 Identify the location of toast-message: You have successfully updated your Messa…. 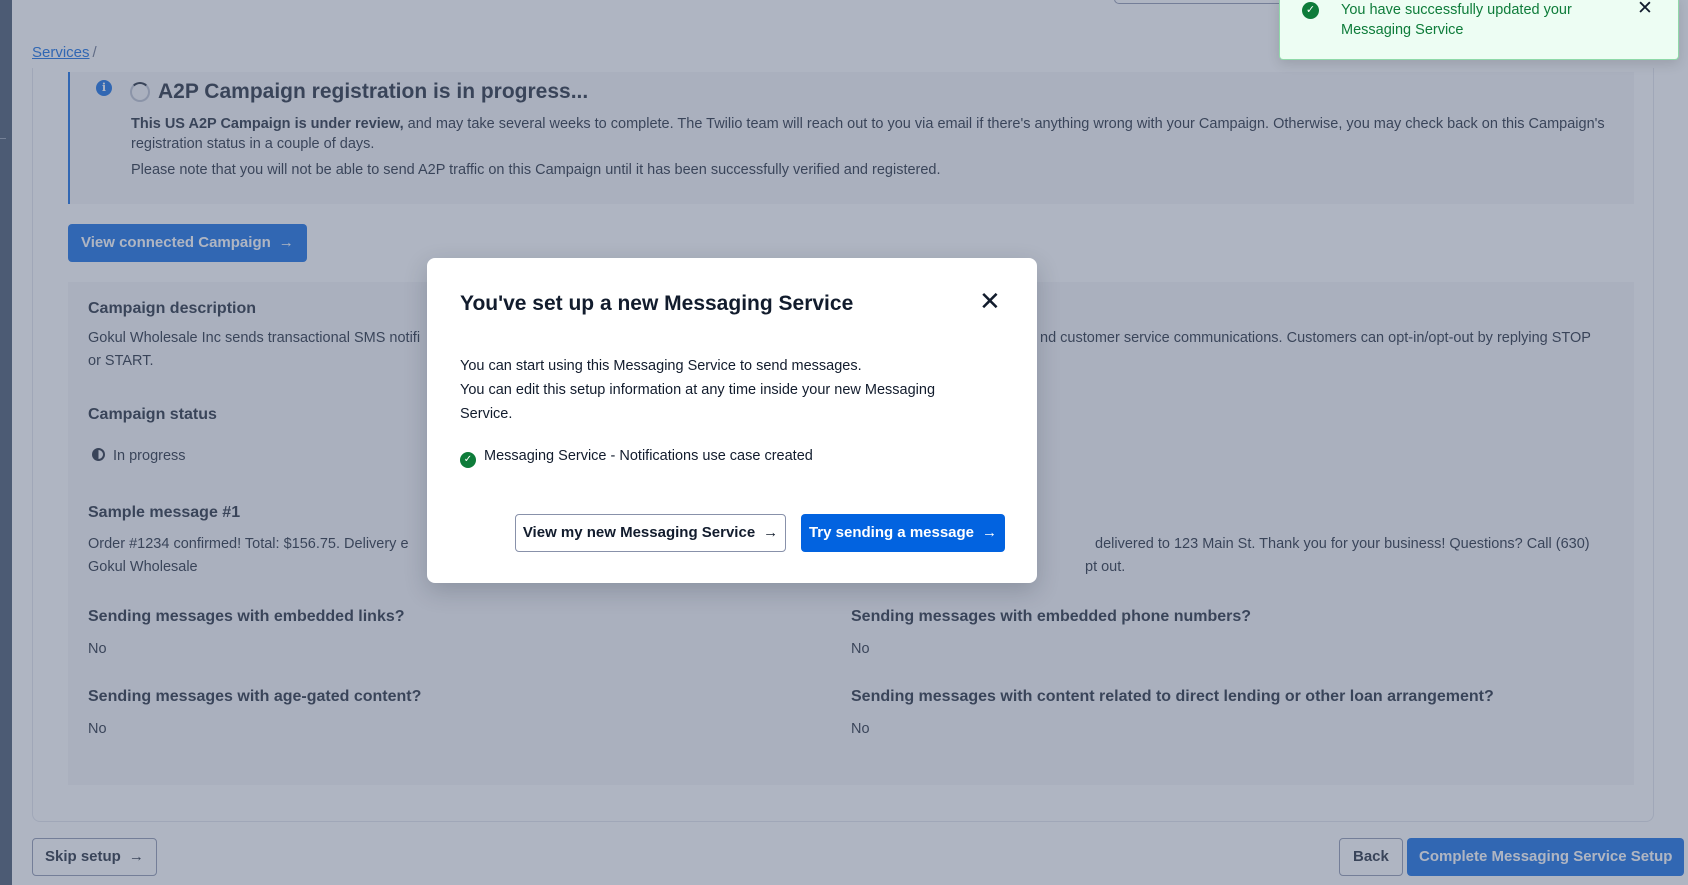
(1456, 20).